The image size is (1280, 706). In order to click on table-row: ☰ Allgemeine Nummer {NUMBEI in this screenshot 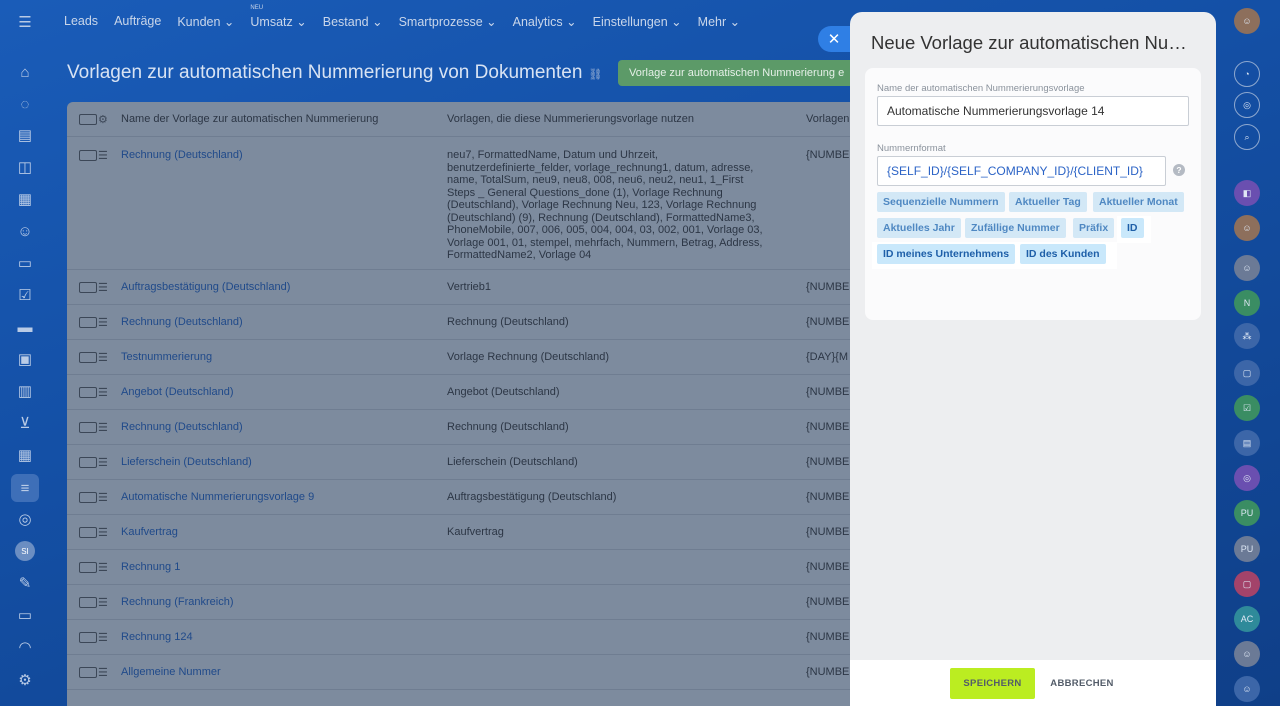, I will do `click(462, 672)`.